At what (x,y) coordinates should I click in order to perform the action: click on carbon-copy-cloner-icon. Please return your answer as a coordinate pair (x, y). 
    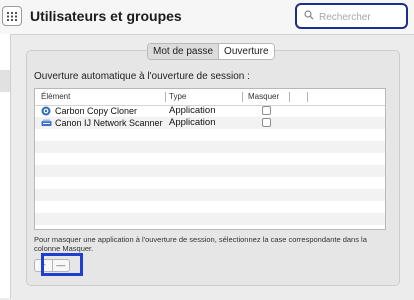
    Looking at the image, I should click on (46, 111).